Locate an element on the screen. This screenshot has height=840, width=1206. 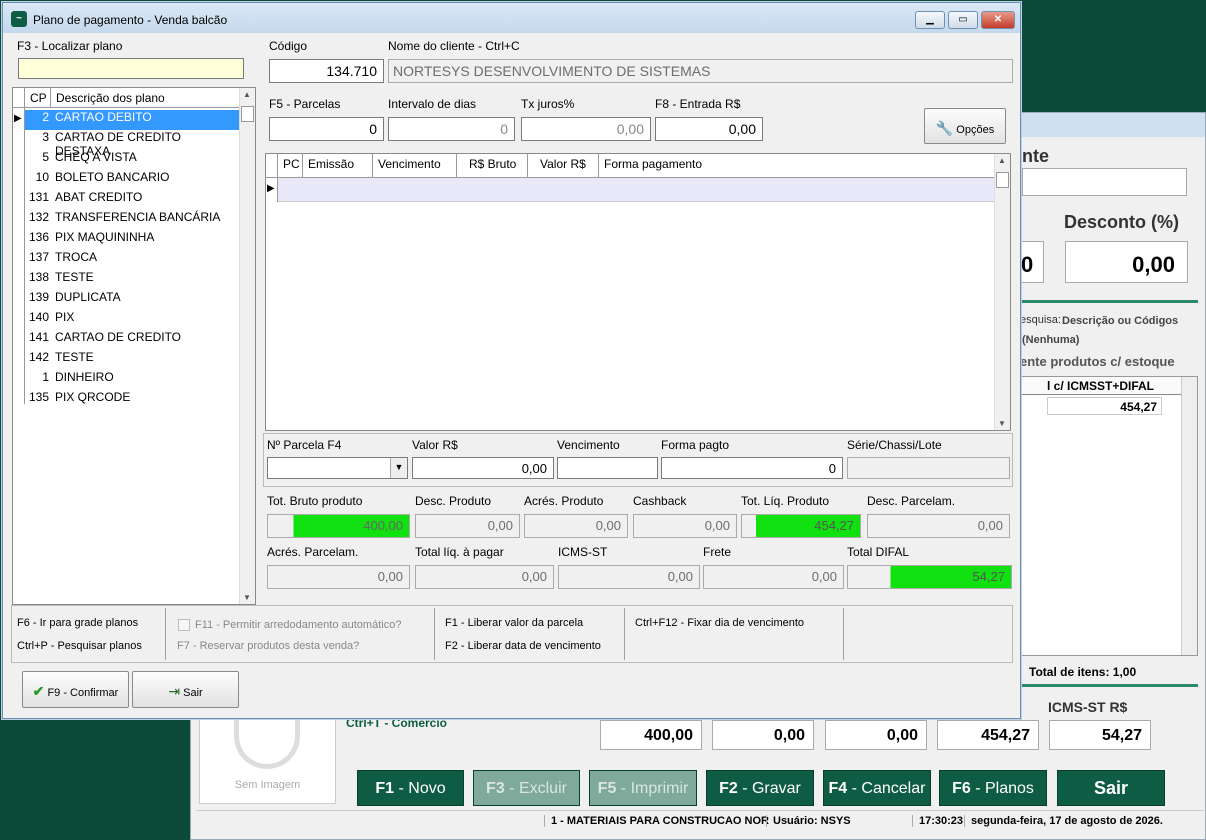
desc-produto-label: Desc. Produto is located at coordinates (453, 501).